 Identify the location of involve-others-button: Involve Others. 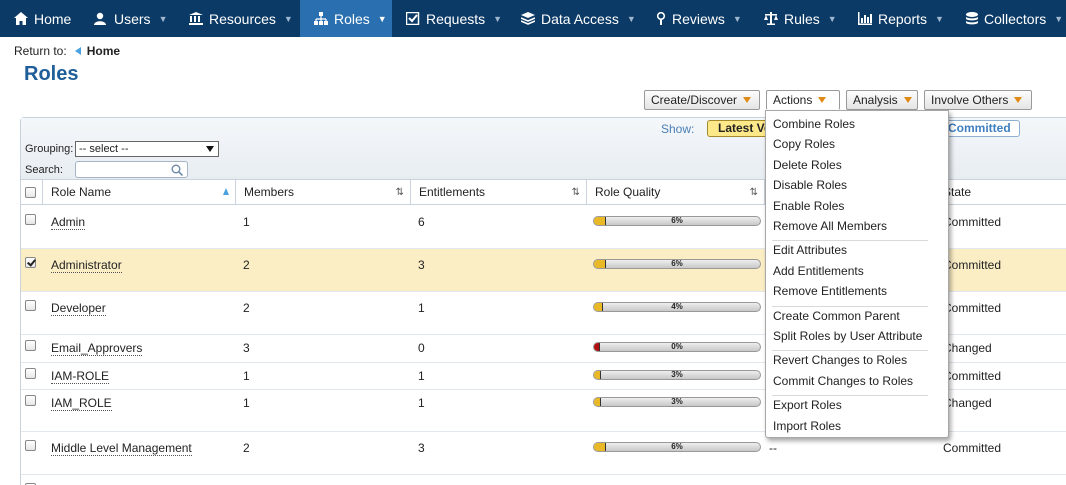
(978, 100).